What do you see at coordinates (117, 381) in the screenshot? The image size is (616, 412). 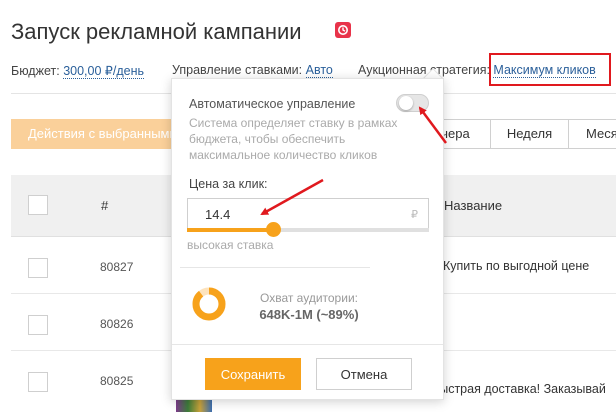 I see `row-number: 80825` at bounding box center [117, 381].